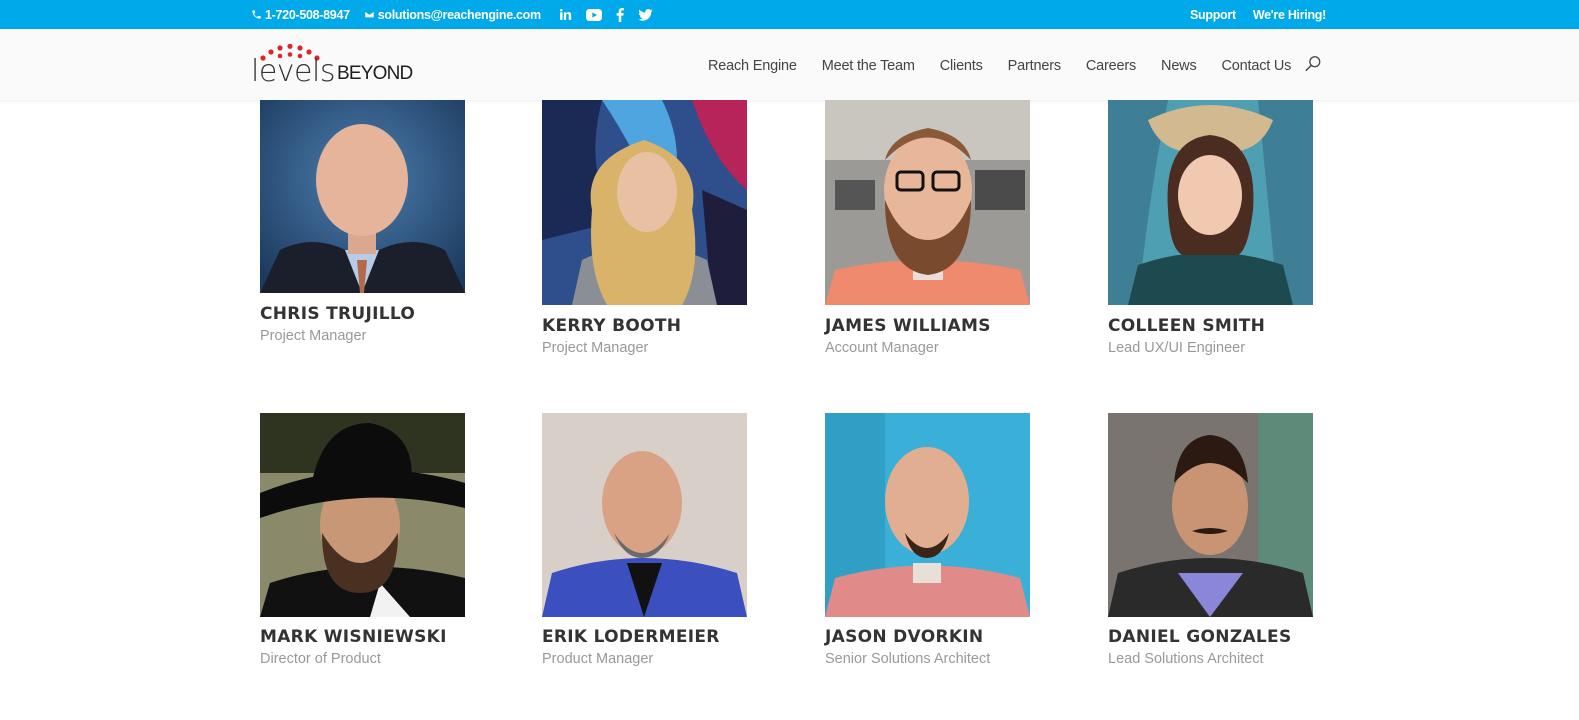 Image resolution: width=1579 pixels, height=720 pixels. Describe the element at coordinates (620, 14) in the screenshot. I see `facebook-icon` at that location.